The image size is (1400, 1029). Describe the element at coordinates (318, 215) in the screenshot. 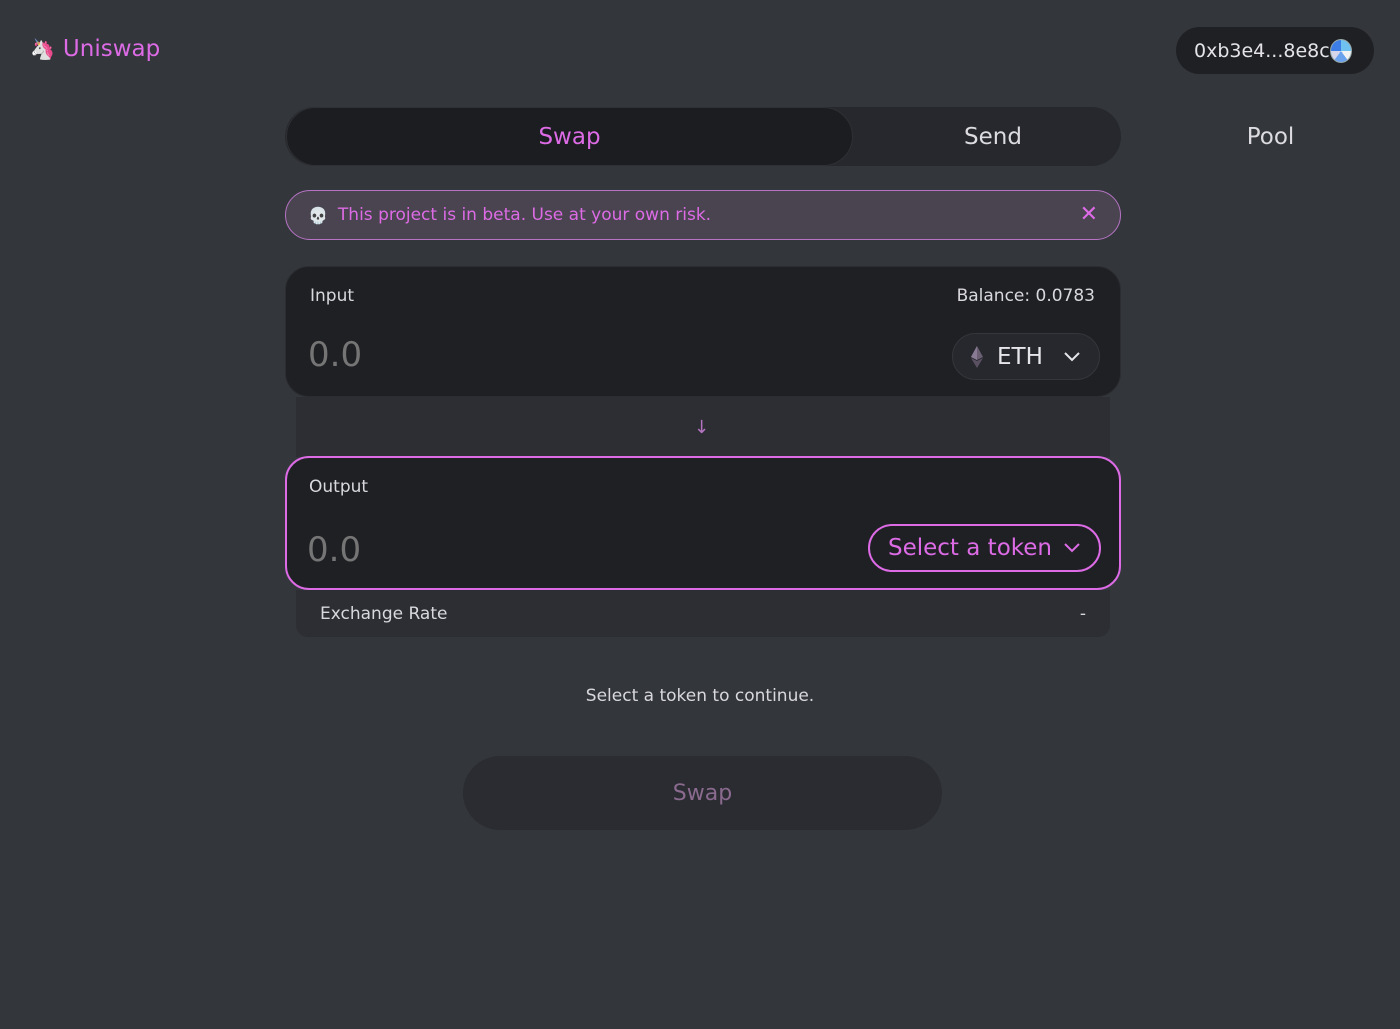

I see `skull-icon: 💀` at that location.